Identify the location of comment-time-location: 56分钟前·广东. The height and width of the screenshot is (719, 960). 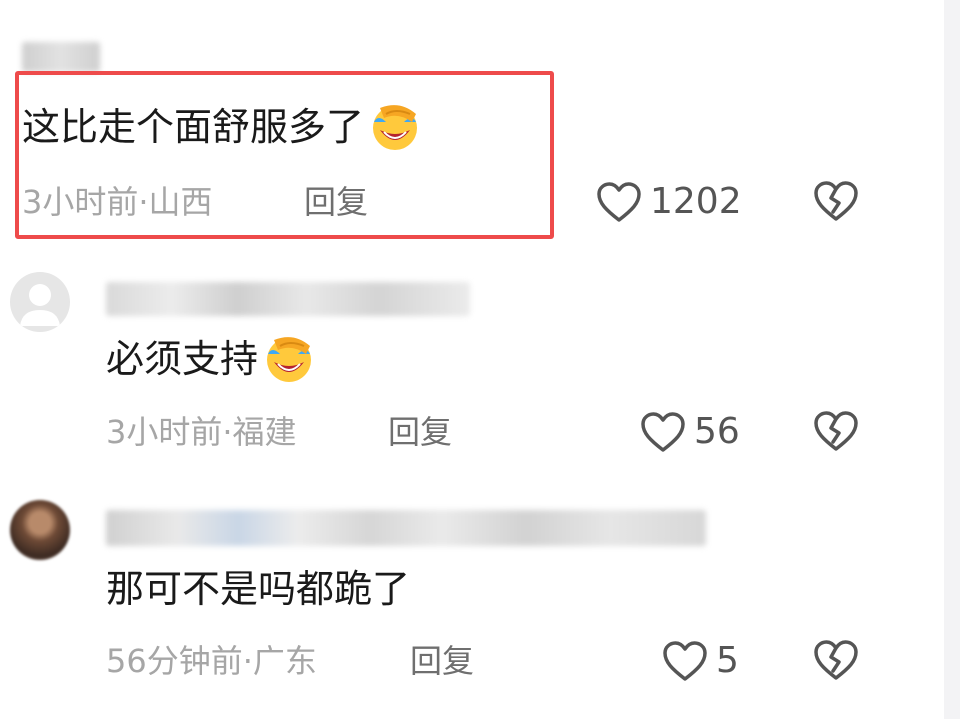
(211, 661).